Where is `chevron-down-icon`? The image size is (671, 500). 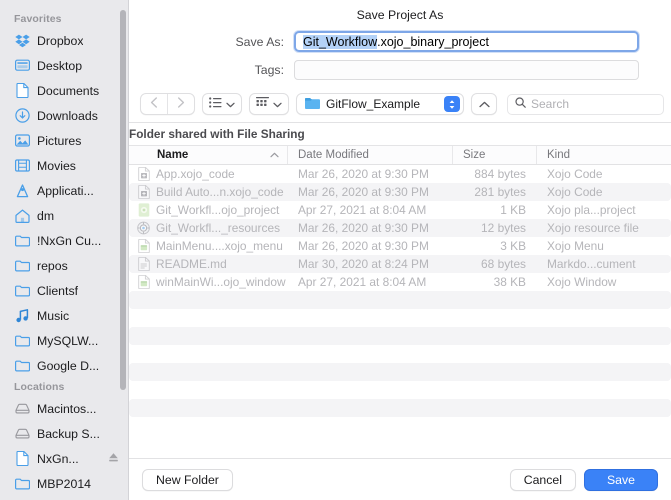
chevron-down-icon is located at coordinates (230, 104).